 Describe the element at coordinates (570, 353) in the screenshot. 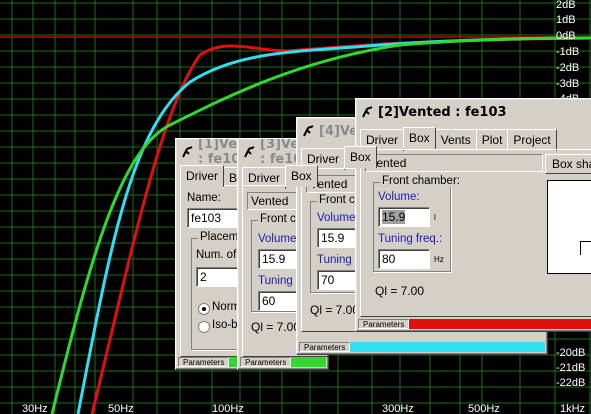

I see `db-label: -20dB` at that location.